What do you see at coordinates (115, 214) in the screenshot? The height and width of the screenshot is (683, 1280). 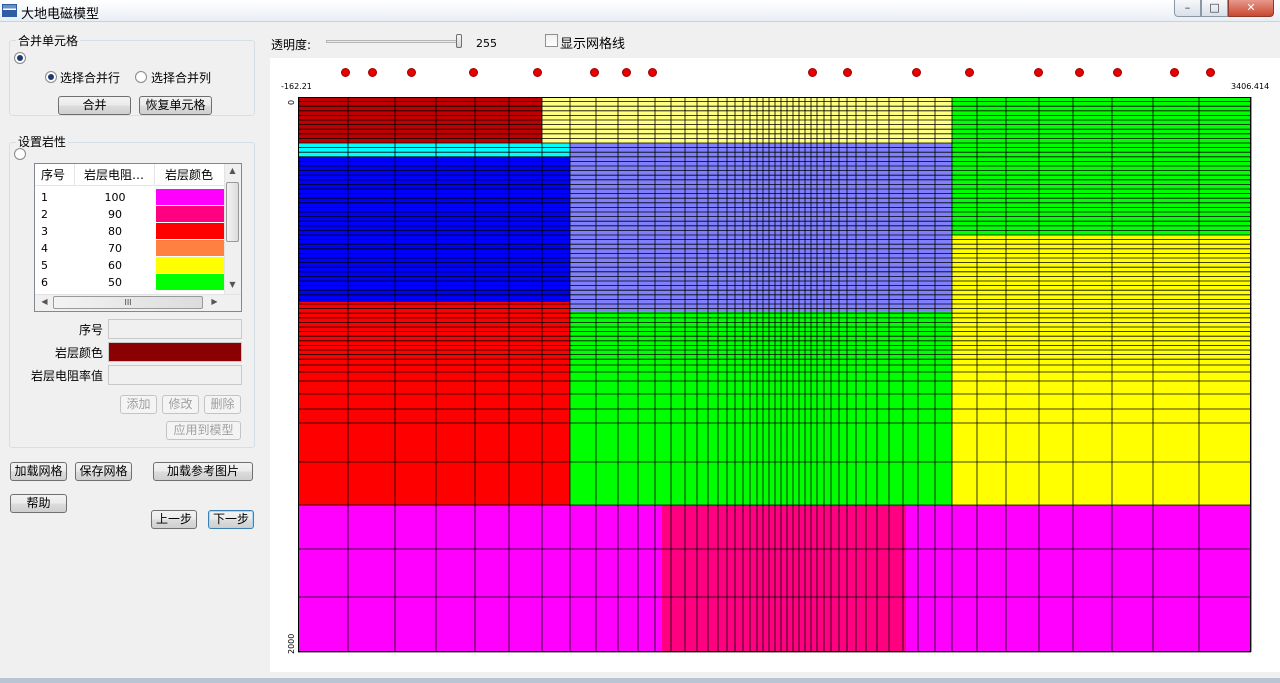 I see `row-resistivity: 90` at bounding box center [115, 214].